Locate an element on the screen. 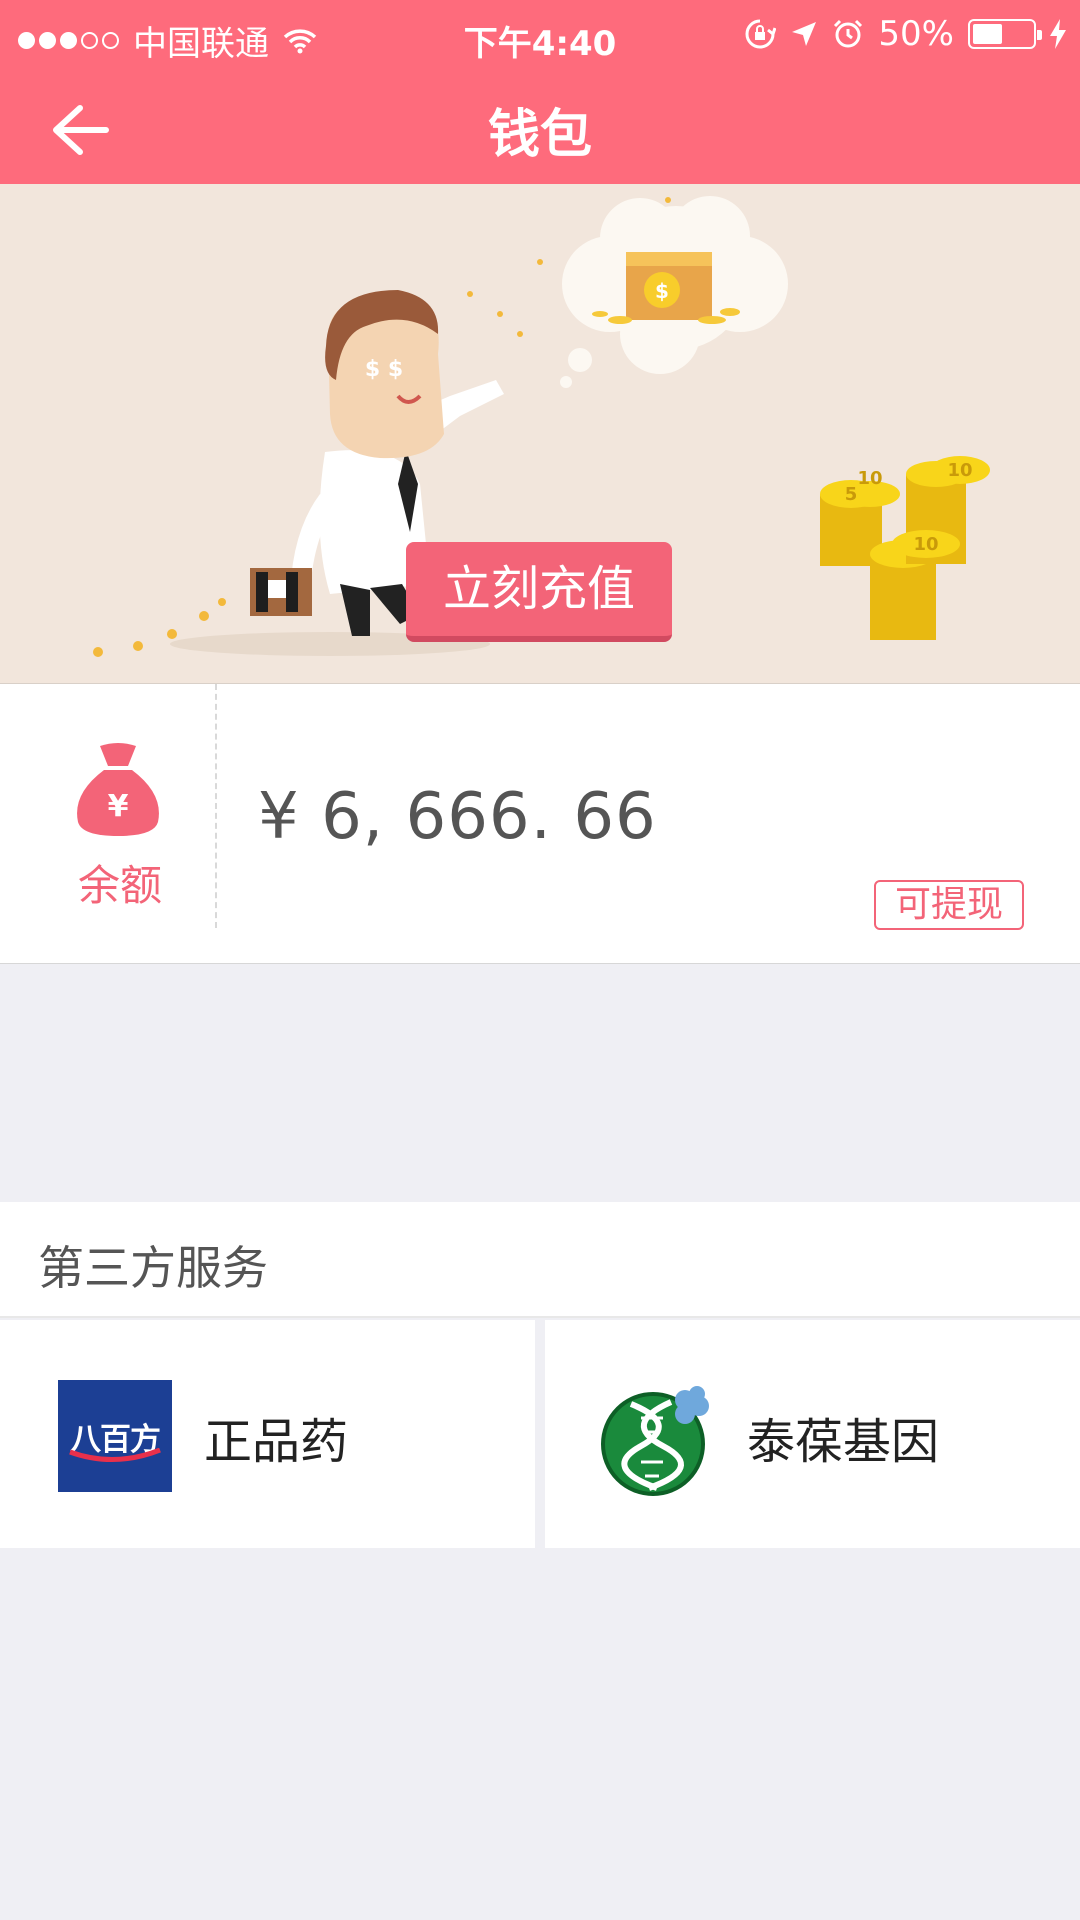  status-bar: 中国联通 下午4:40 50% is located at coordinates (540, 37).